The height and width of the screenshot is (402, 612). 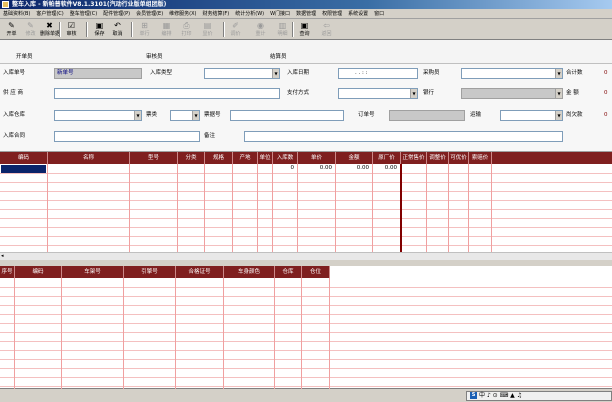 What do you see at coordinates (285, 158) in the screenshot?
I see `column-header: 入库数` at bounding box center [285, 158].